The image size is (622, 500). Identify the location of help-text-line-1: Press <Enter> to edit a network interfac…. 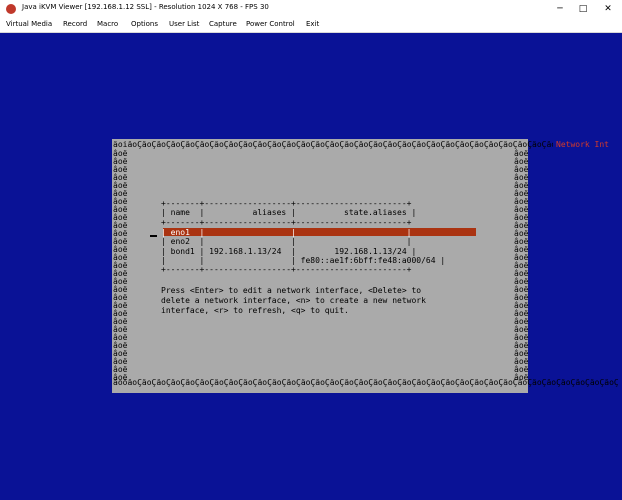
(291, 290).